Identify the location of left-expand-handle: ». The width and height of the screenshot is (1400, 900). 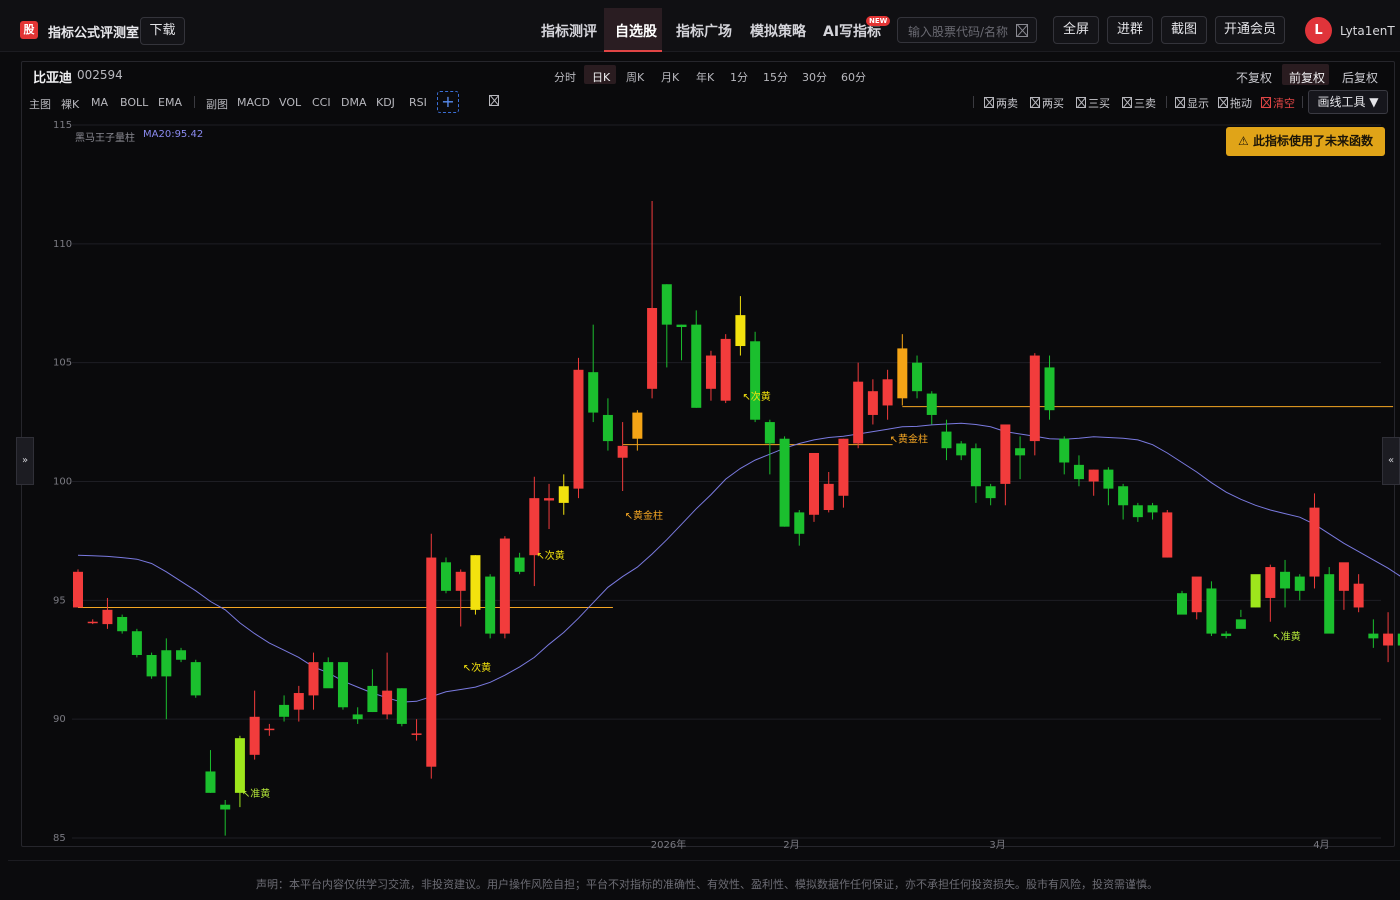
(25, 461).